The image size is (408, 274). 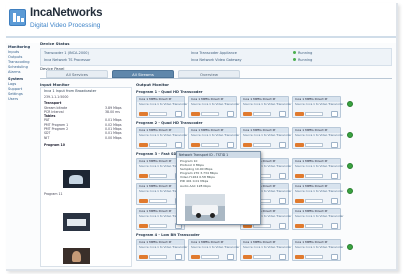 What do you see at coordinates (214, 53) in the screenshot?
I see `status-row-mid: Inca Transcoder Appliance` at bounding box center [214, 53].